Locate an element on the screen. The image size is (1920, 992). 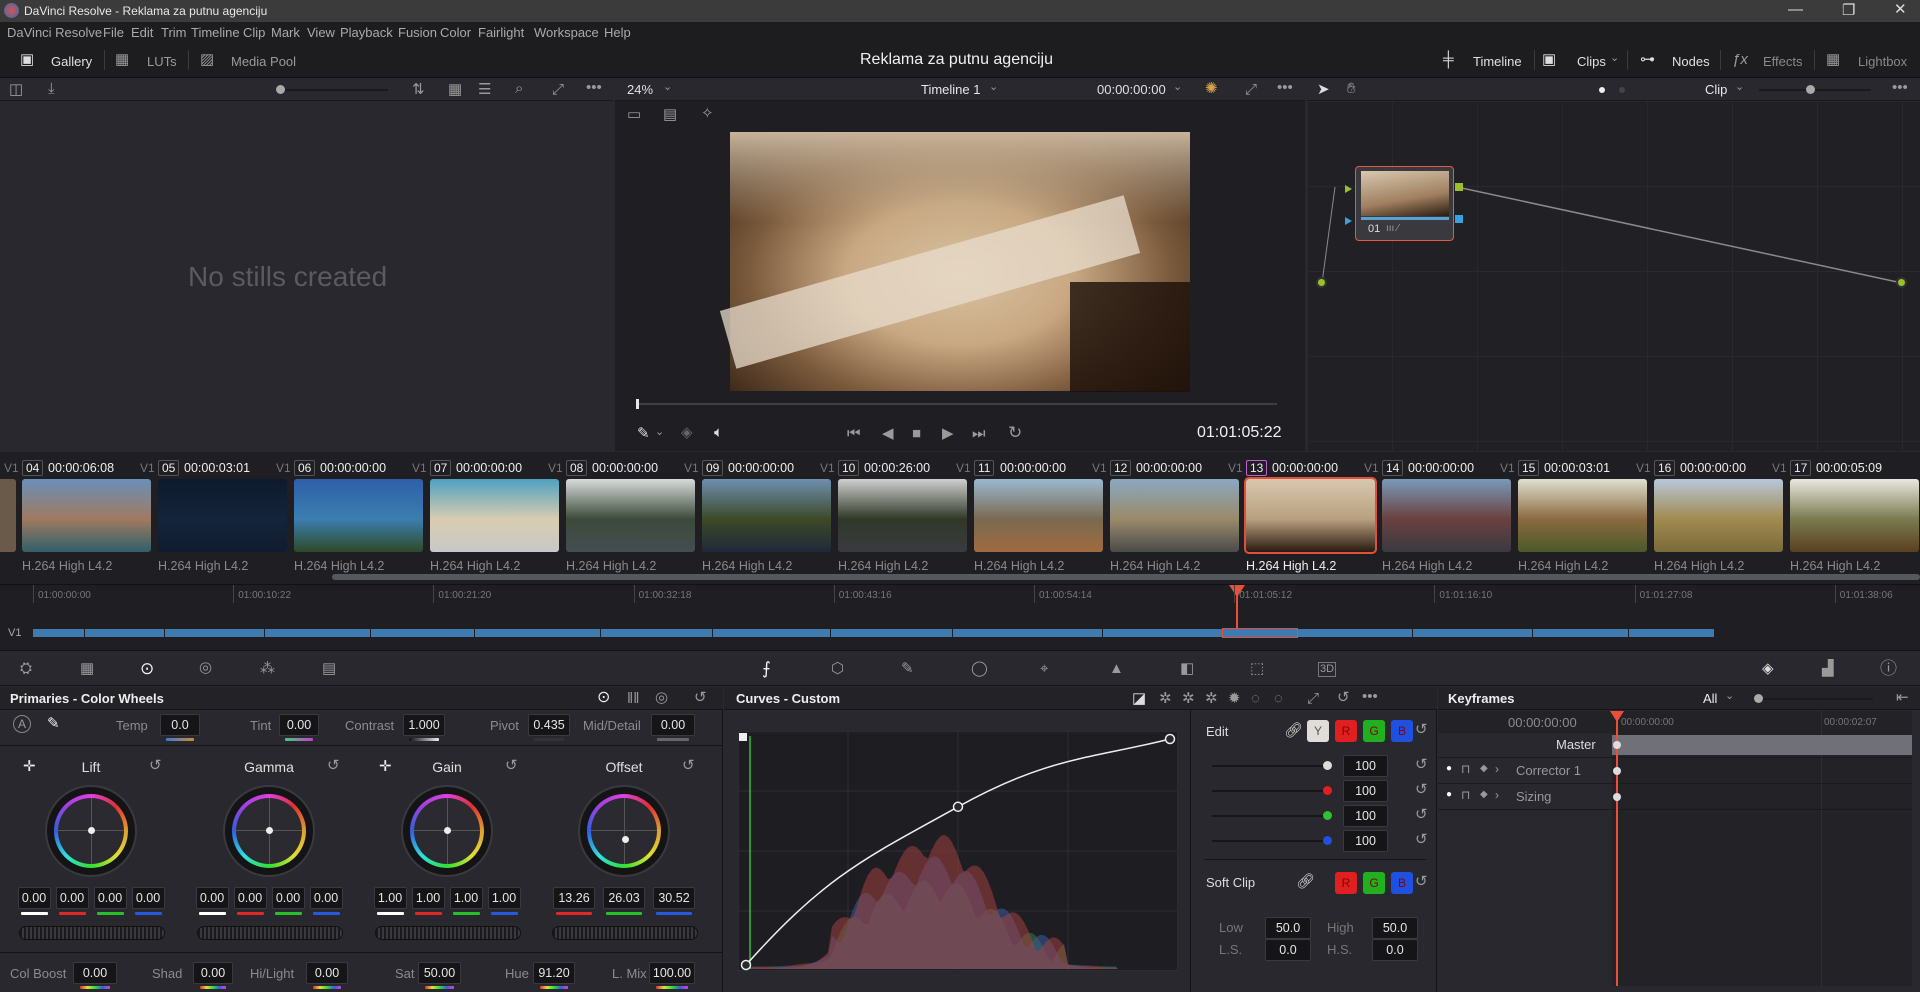
clip-item: V1 15 00:00:03:01 H.264 High L4.2 is located at coordinates (1574, 512).